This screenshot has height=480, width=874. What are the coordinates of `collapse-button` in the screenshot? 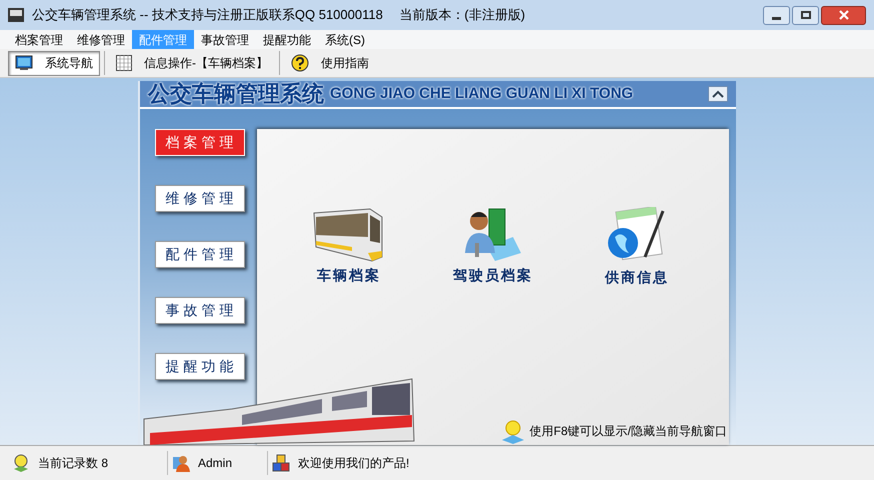 It's located at (718, 94).